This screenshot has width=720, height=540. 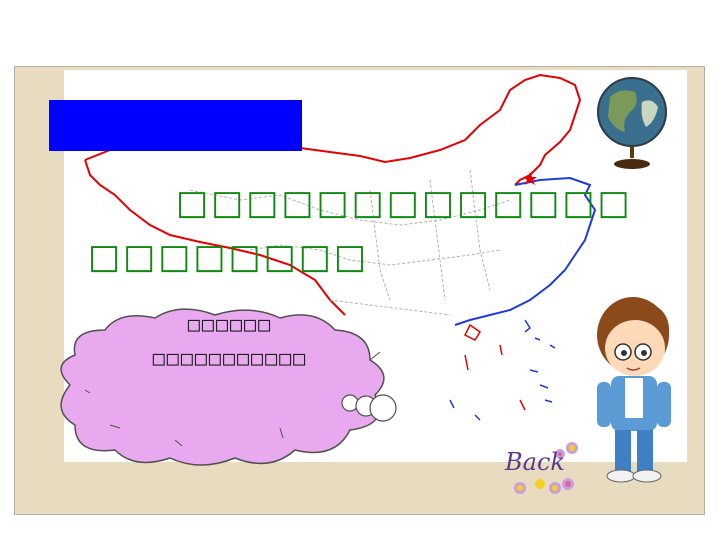 I want to click on body-text-line-1: □□□□□□□□□□□□□, so click(x=404, y=203).